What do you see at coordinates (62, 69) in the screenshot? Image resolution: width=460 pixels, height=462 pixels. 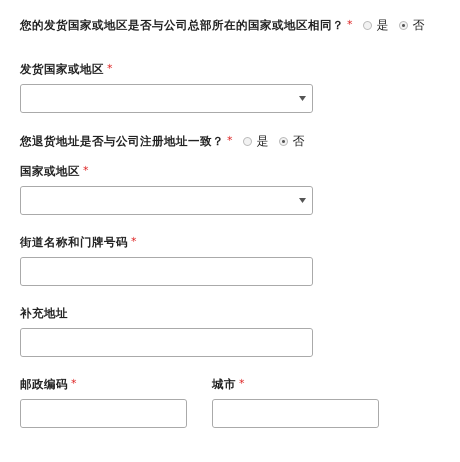 I see `field-label: 发货国家或地区` at bounding box center [62, 69].